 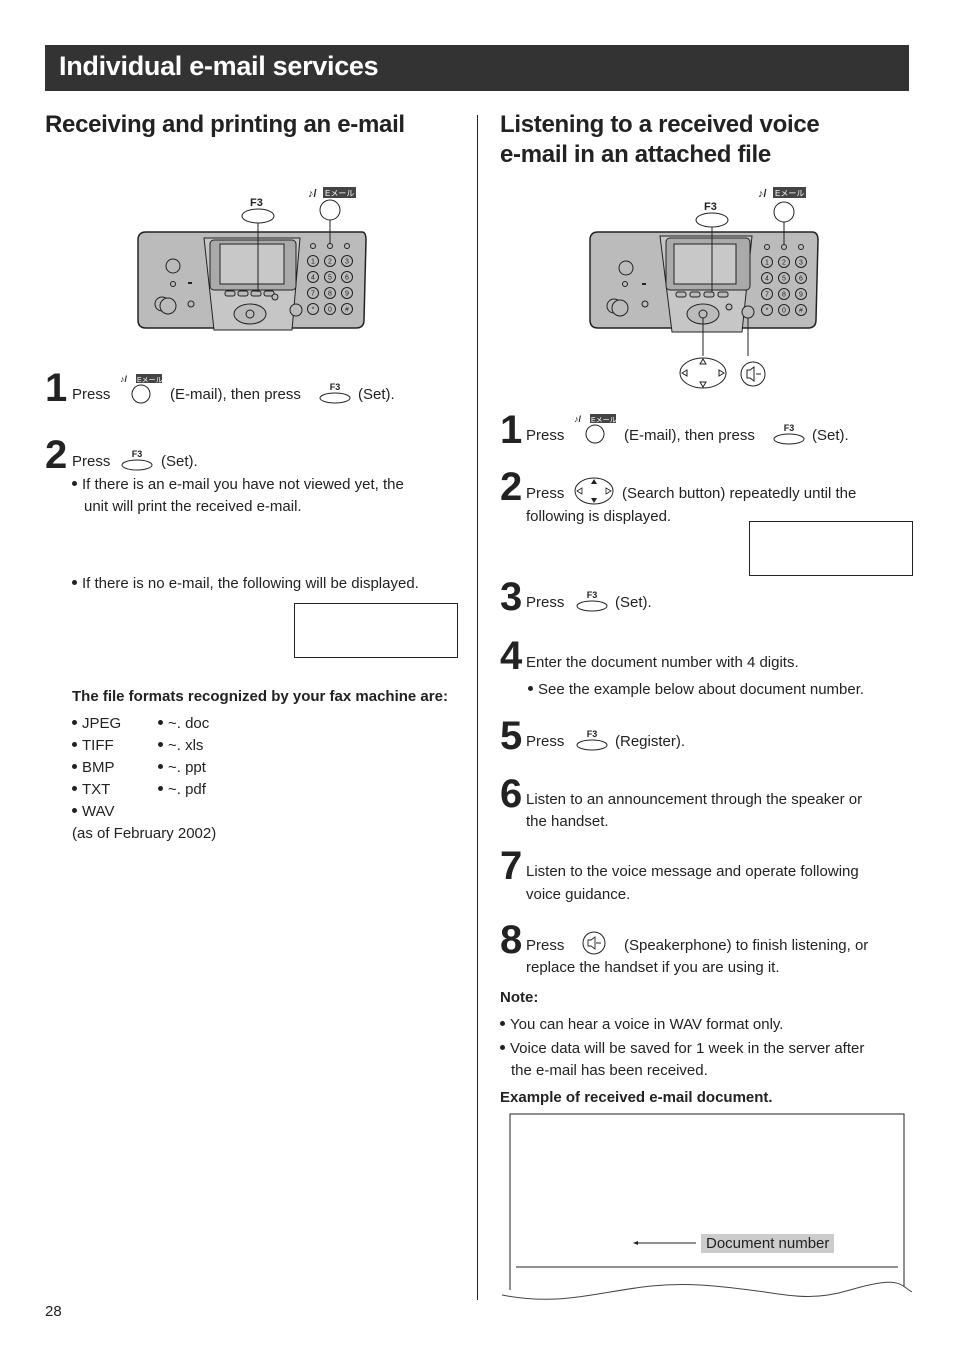 What do you see at coordinates (519, 997) in the screenshot?
I see `note-heading: Note:` at bounding box center [519, 997].